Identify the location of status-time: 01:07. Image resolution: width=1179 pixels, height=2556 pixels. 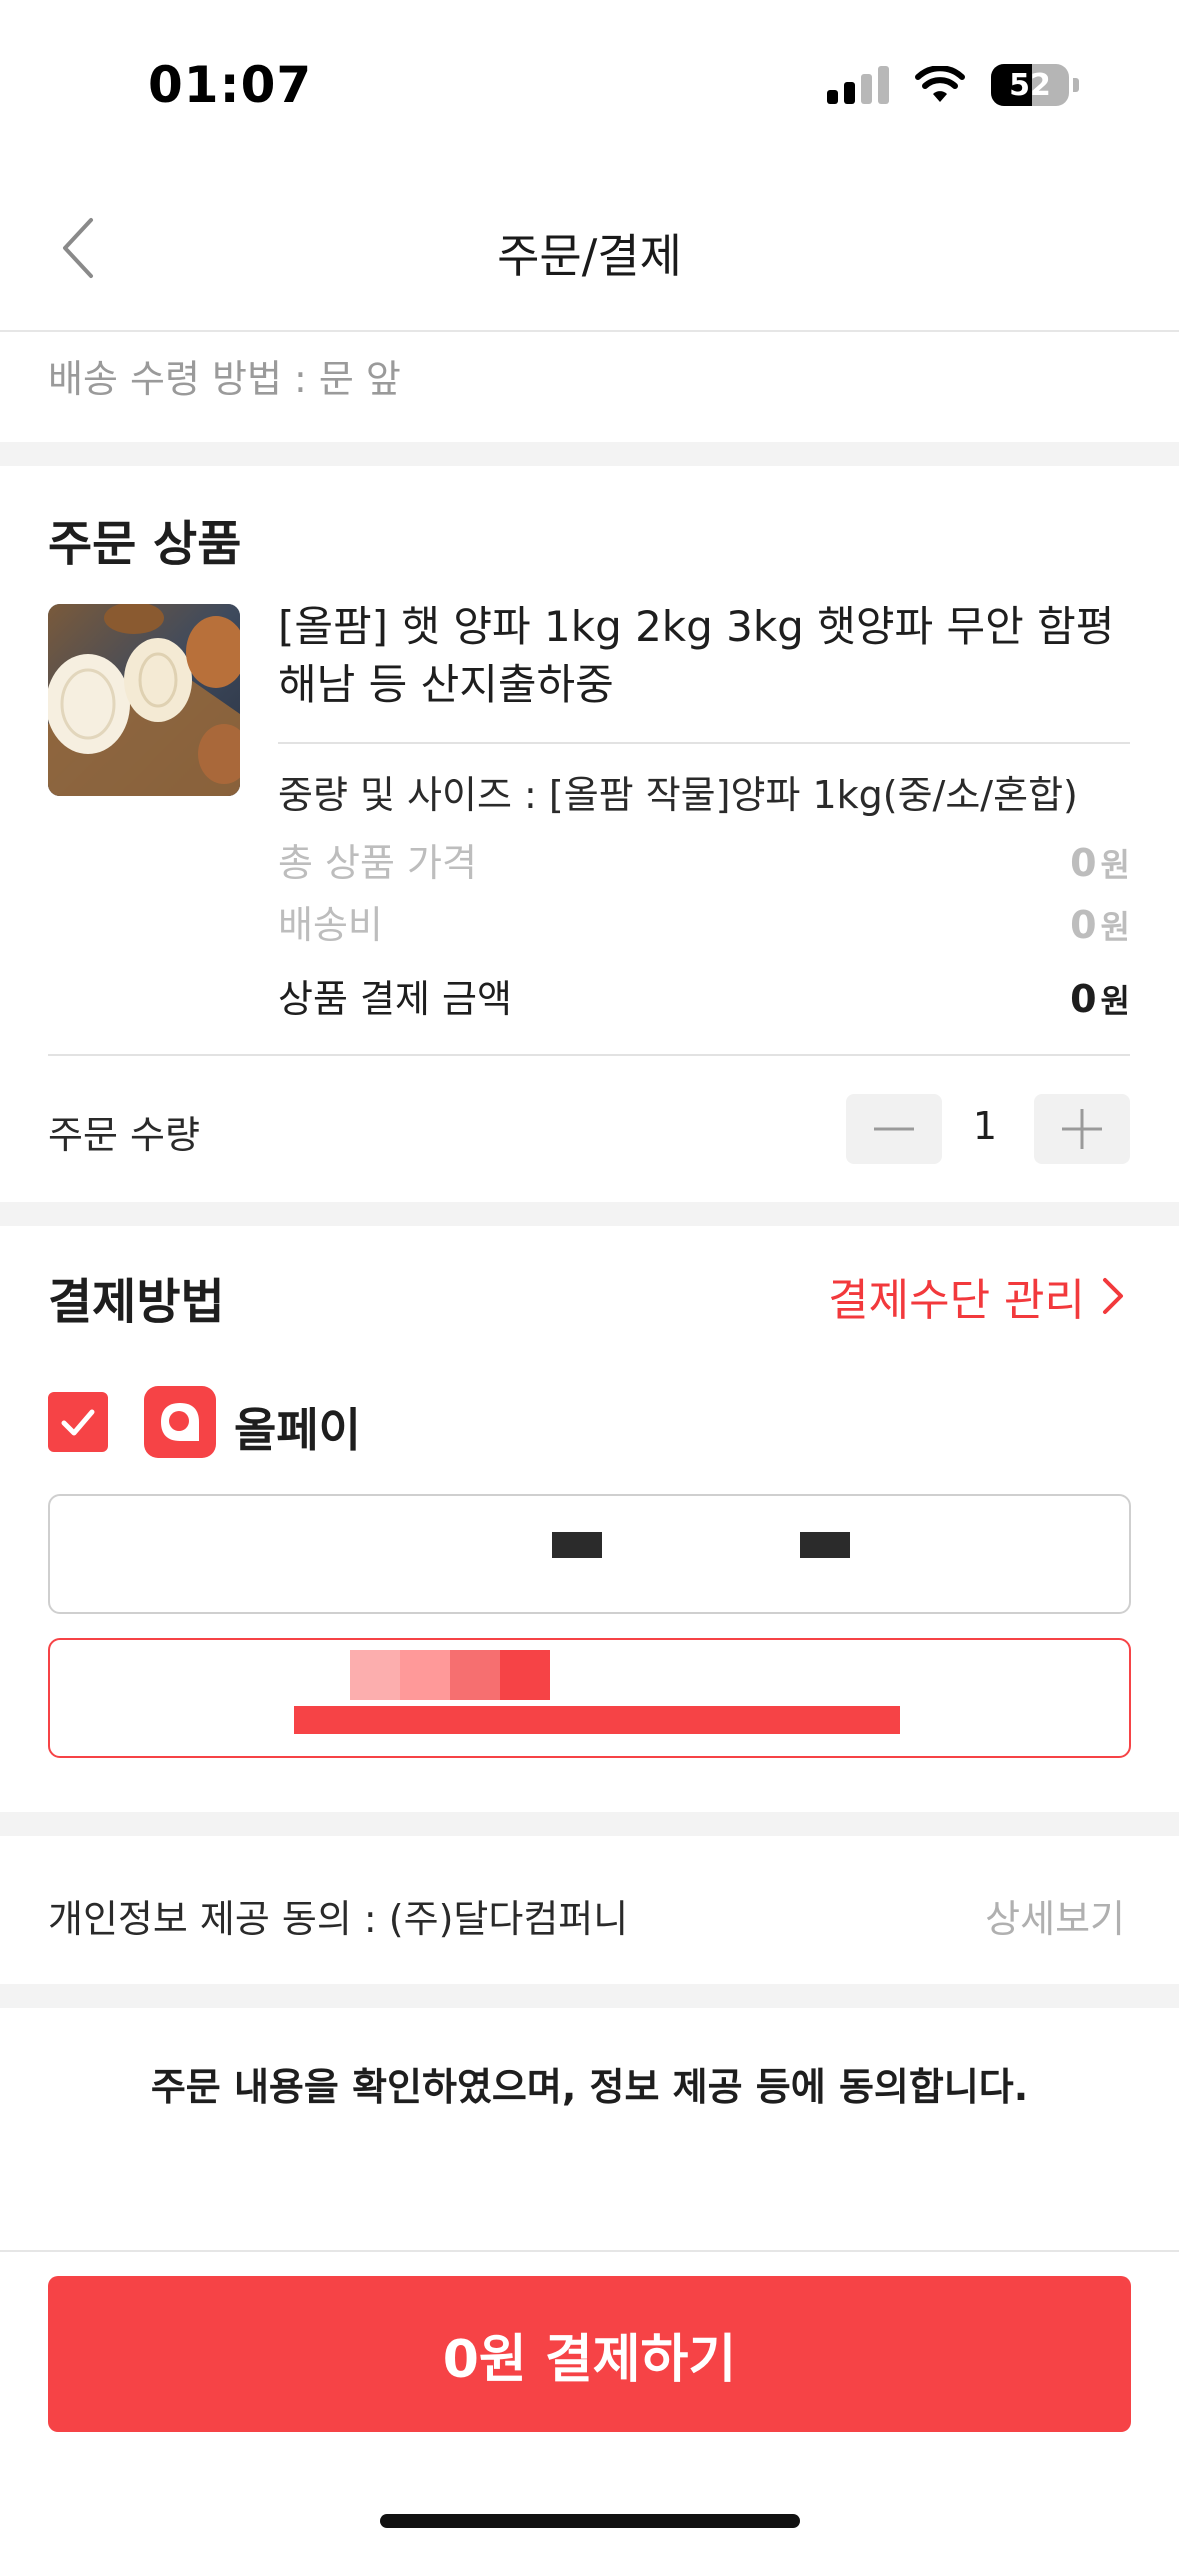
(230, 85).